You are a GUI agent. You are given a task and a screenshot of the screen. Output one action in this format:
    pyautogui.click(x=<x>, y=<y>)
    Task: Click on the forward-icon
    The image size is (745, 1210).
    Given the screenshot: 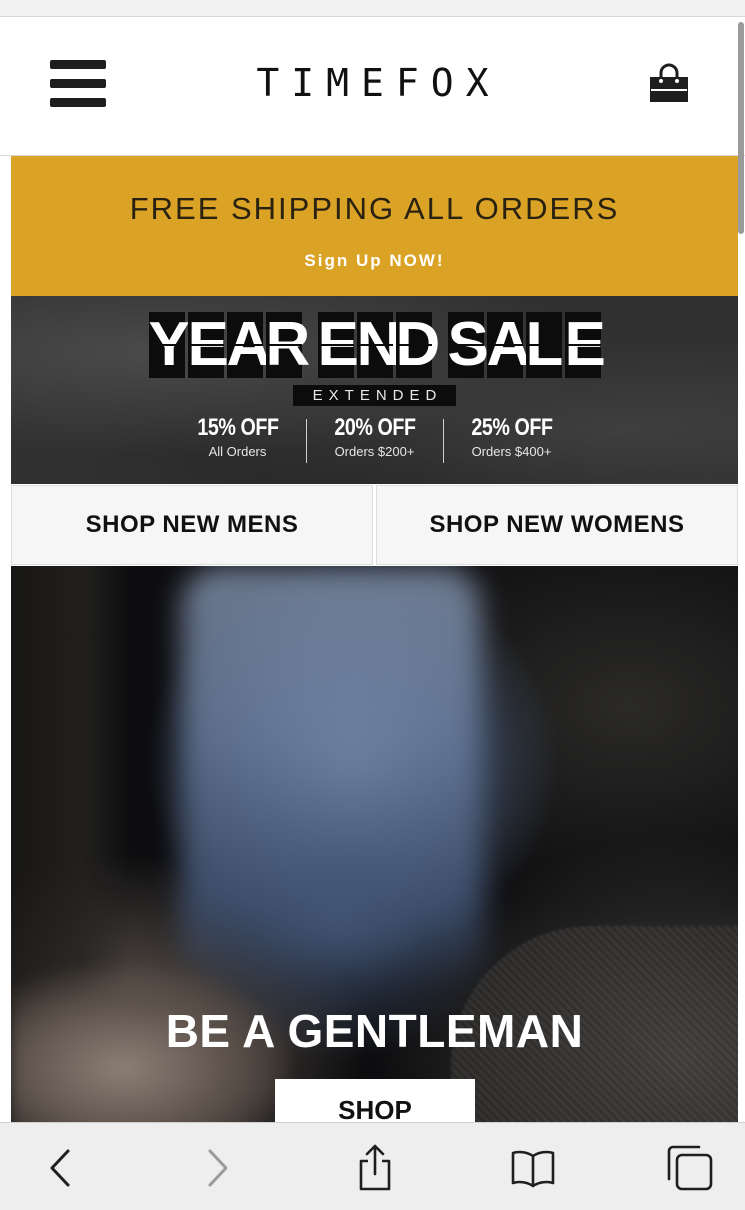 What is the action you would take?
    pyautogui.click(x=217, y=1168)
    